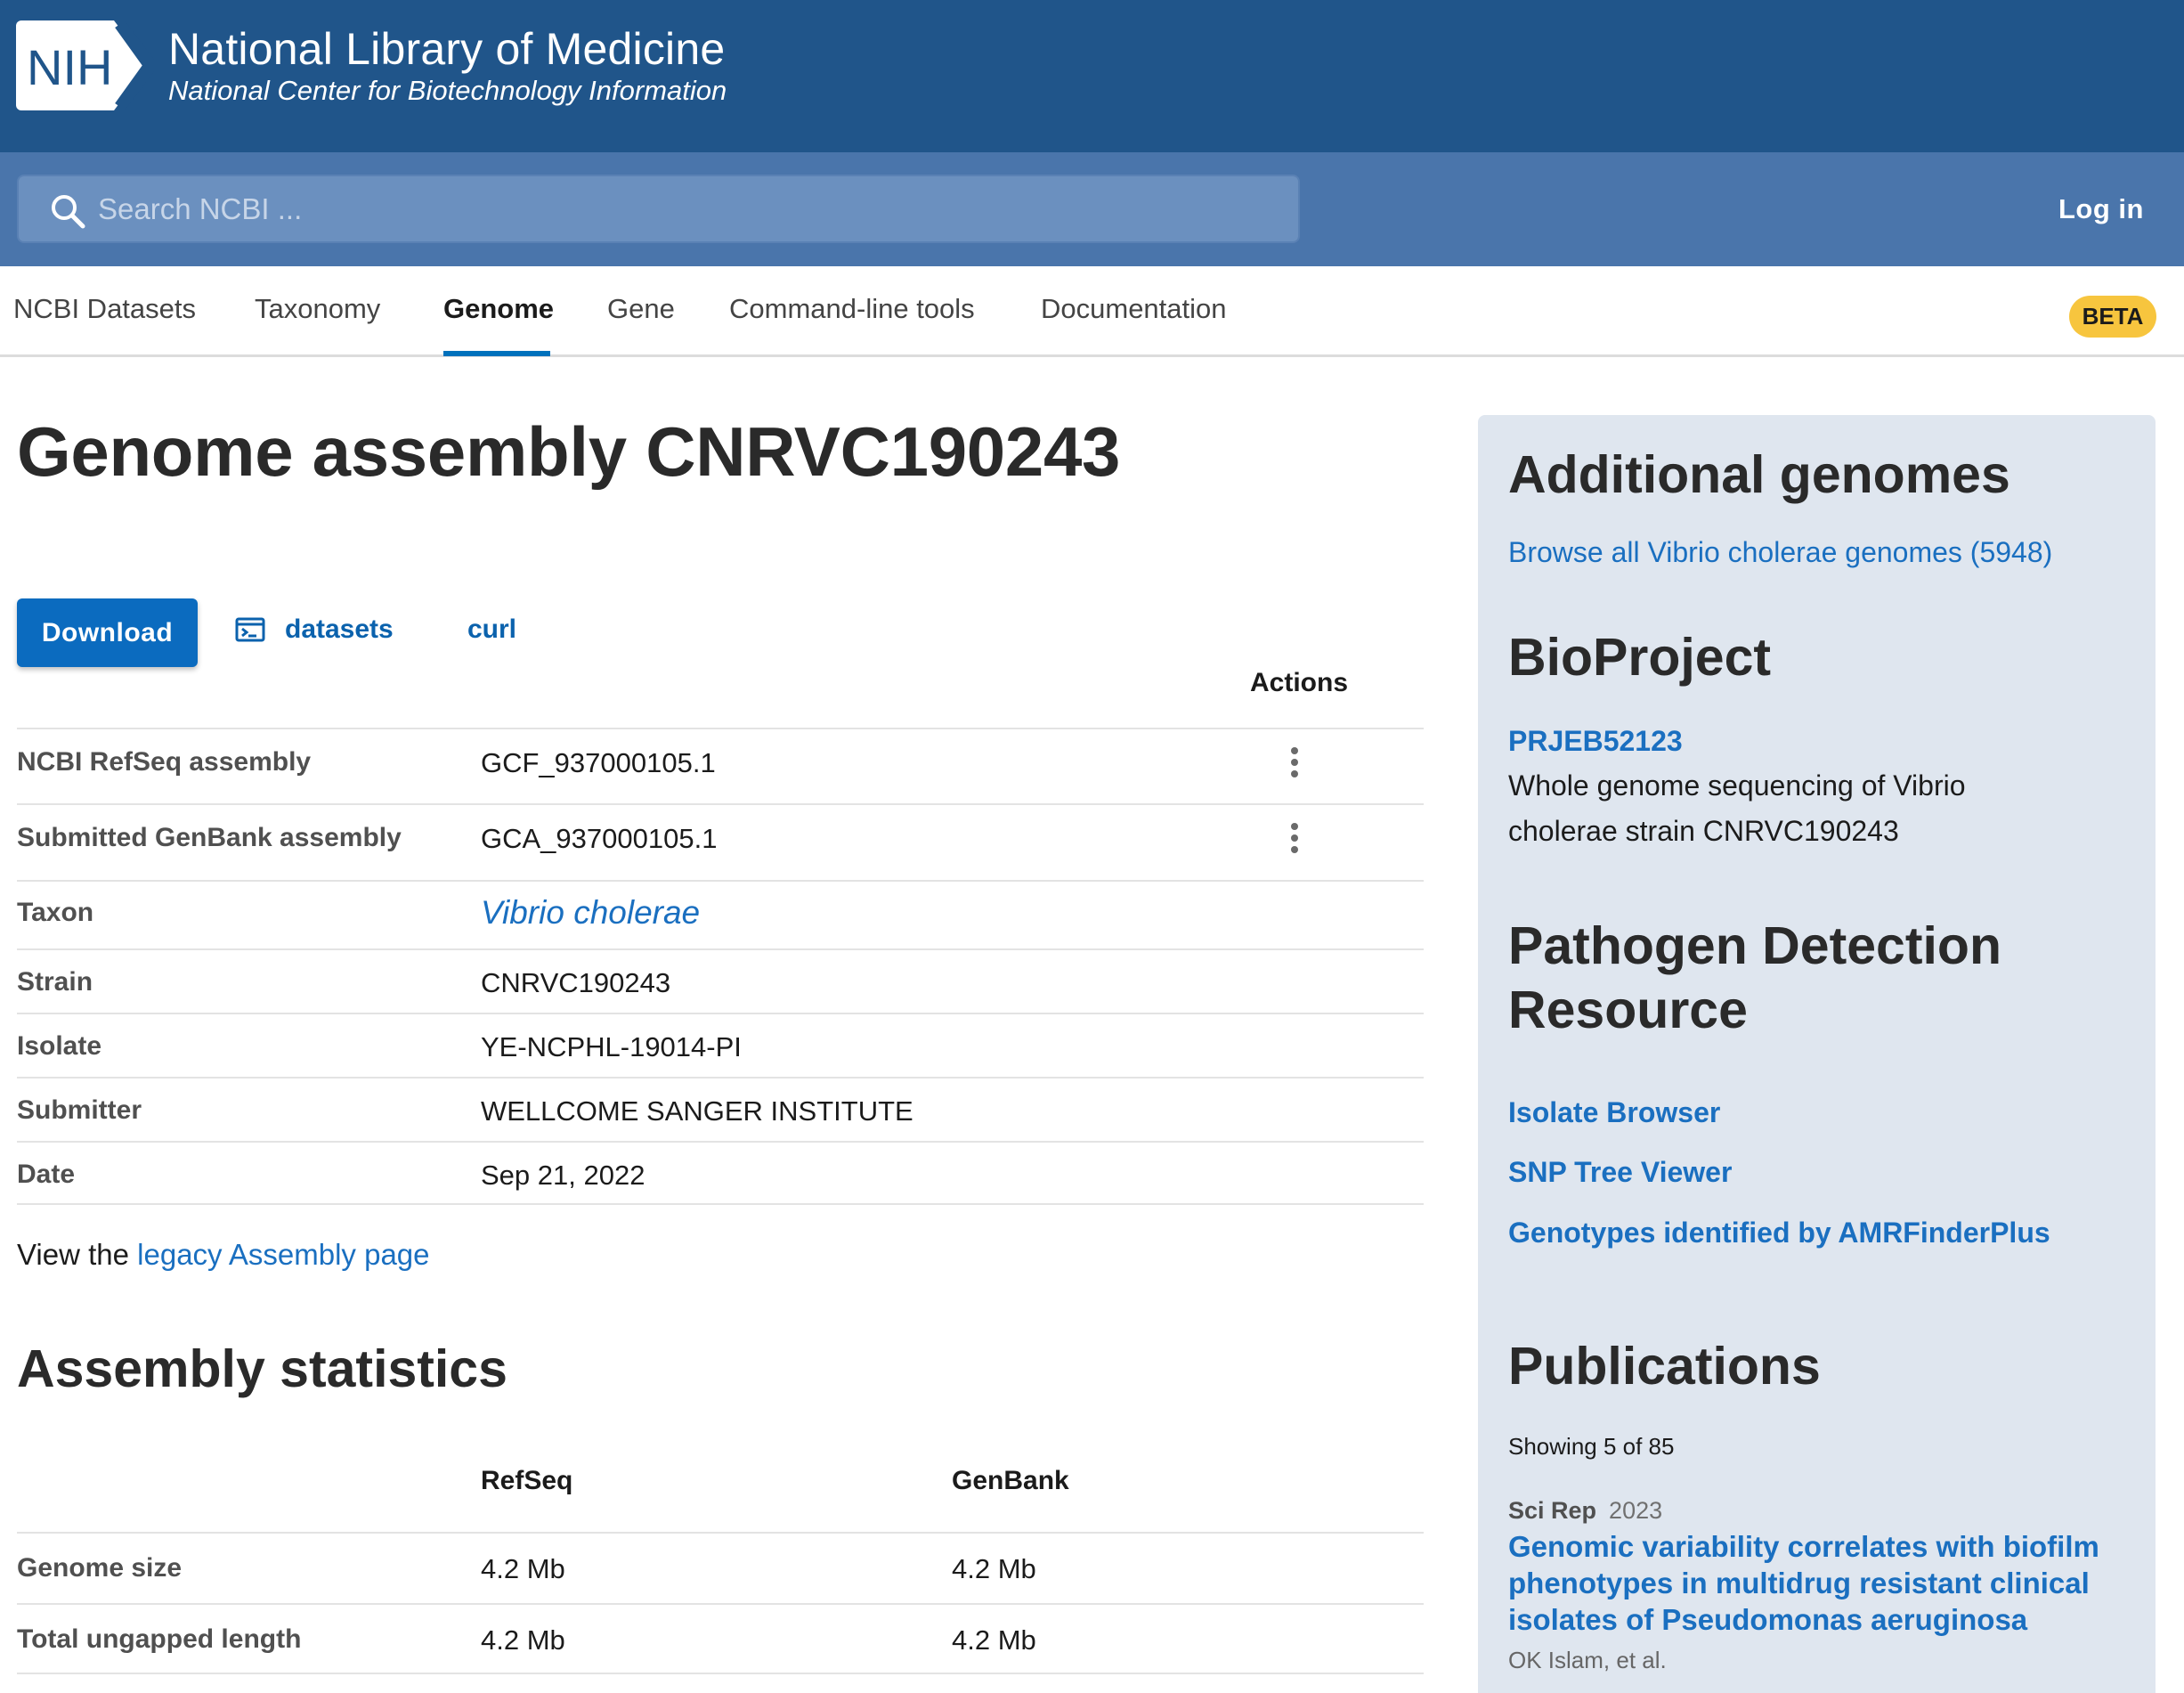  I want to click on info-row-submitter: Submitter WELLCOME SANGER INSTITUTE, so click(720, 1109).